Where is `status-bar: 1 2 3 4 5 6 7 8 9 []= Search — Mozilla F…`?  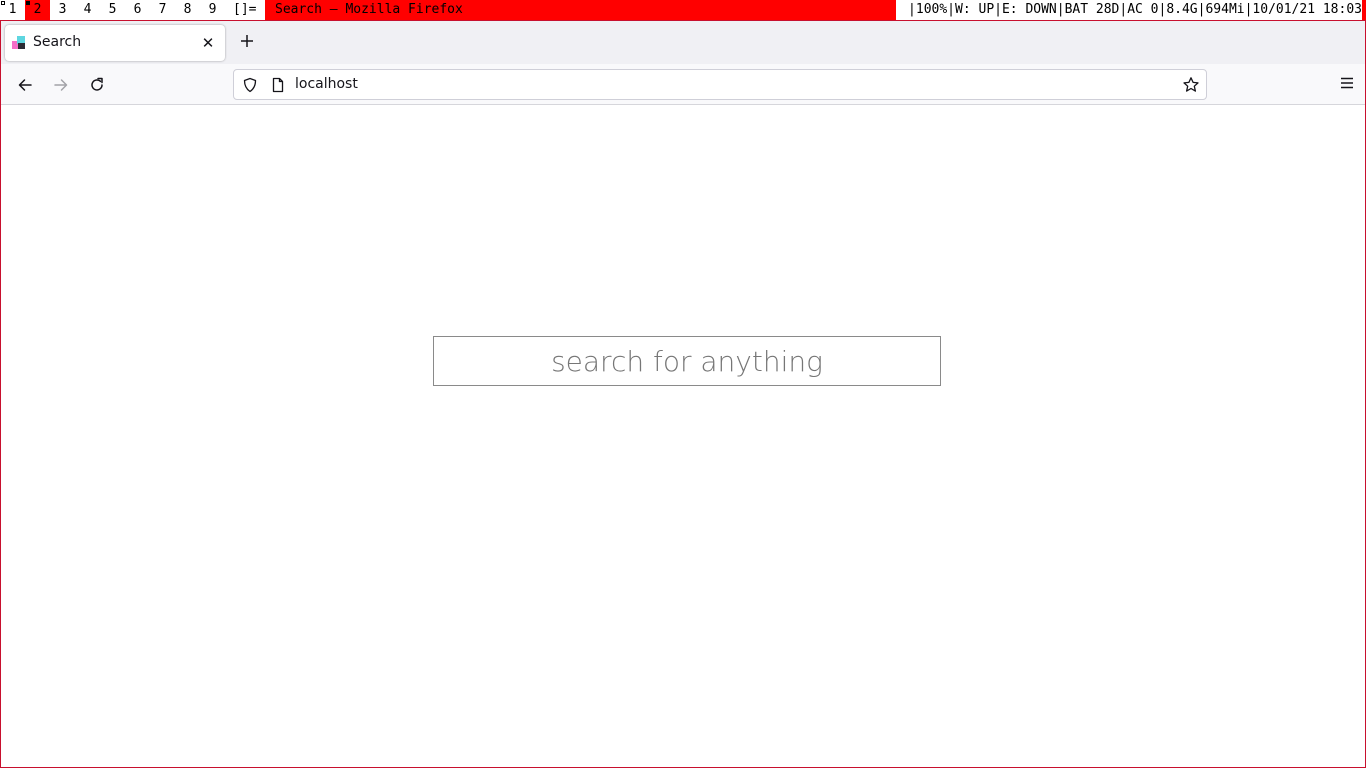
status-bar: 1 2 3 4 5 6 7 8 9 []= Search — Mozilla F… is located at coordinates (683, 10).